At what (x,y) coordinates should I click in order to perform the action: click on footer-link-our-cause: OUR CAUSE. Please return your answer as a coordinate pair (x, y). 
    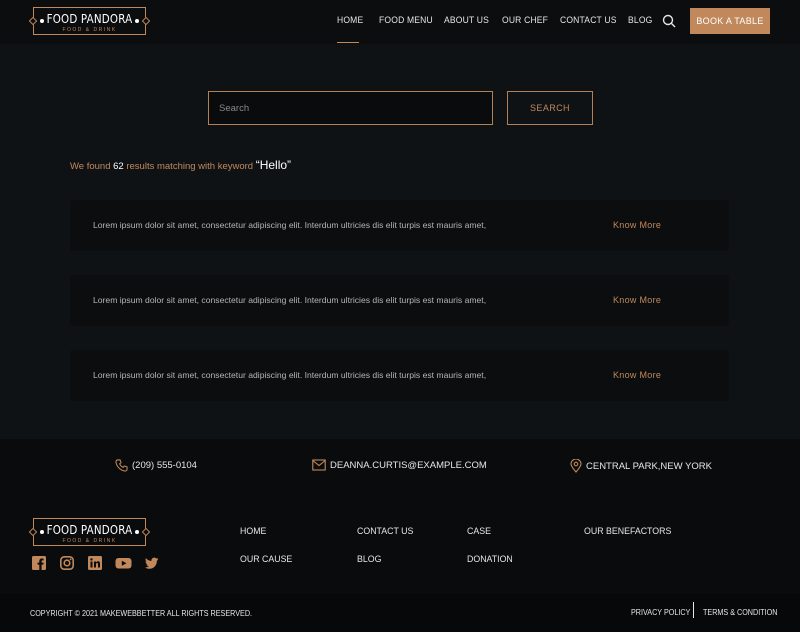
    Looking at the image, I should click on (266, 559).